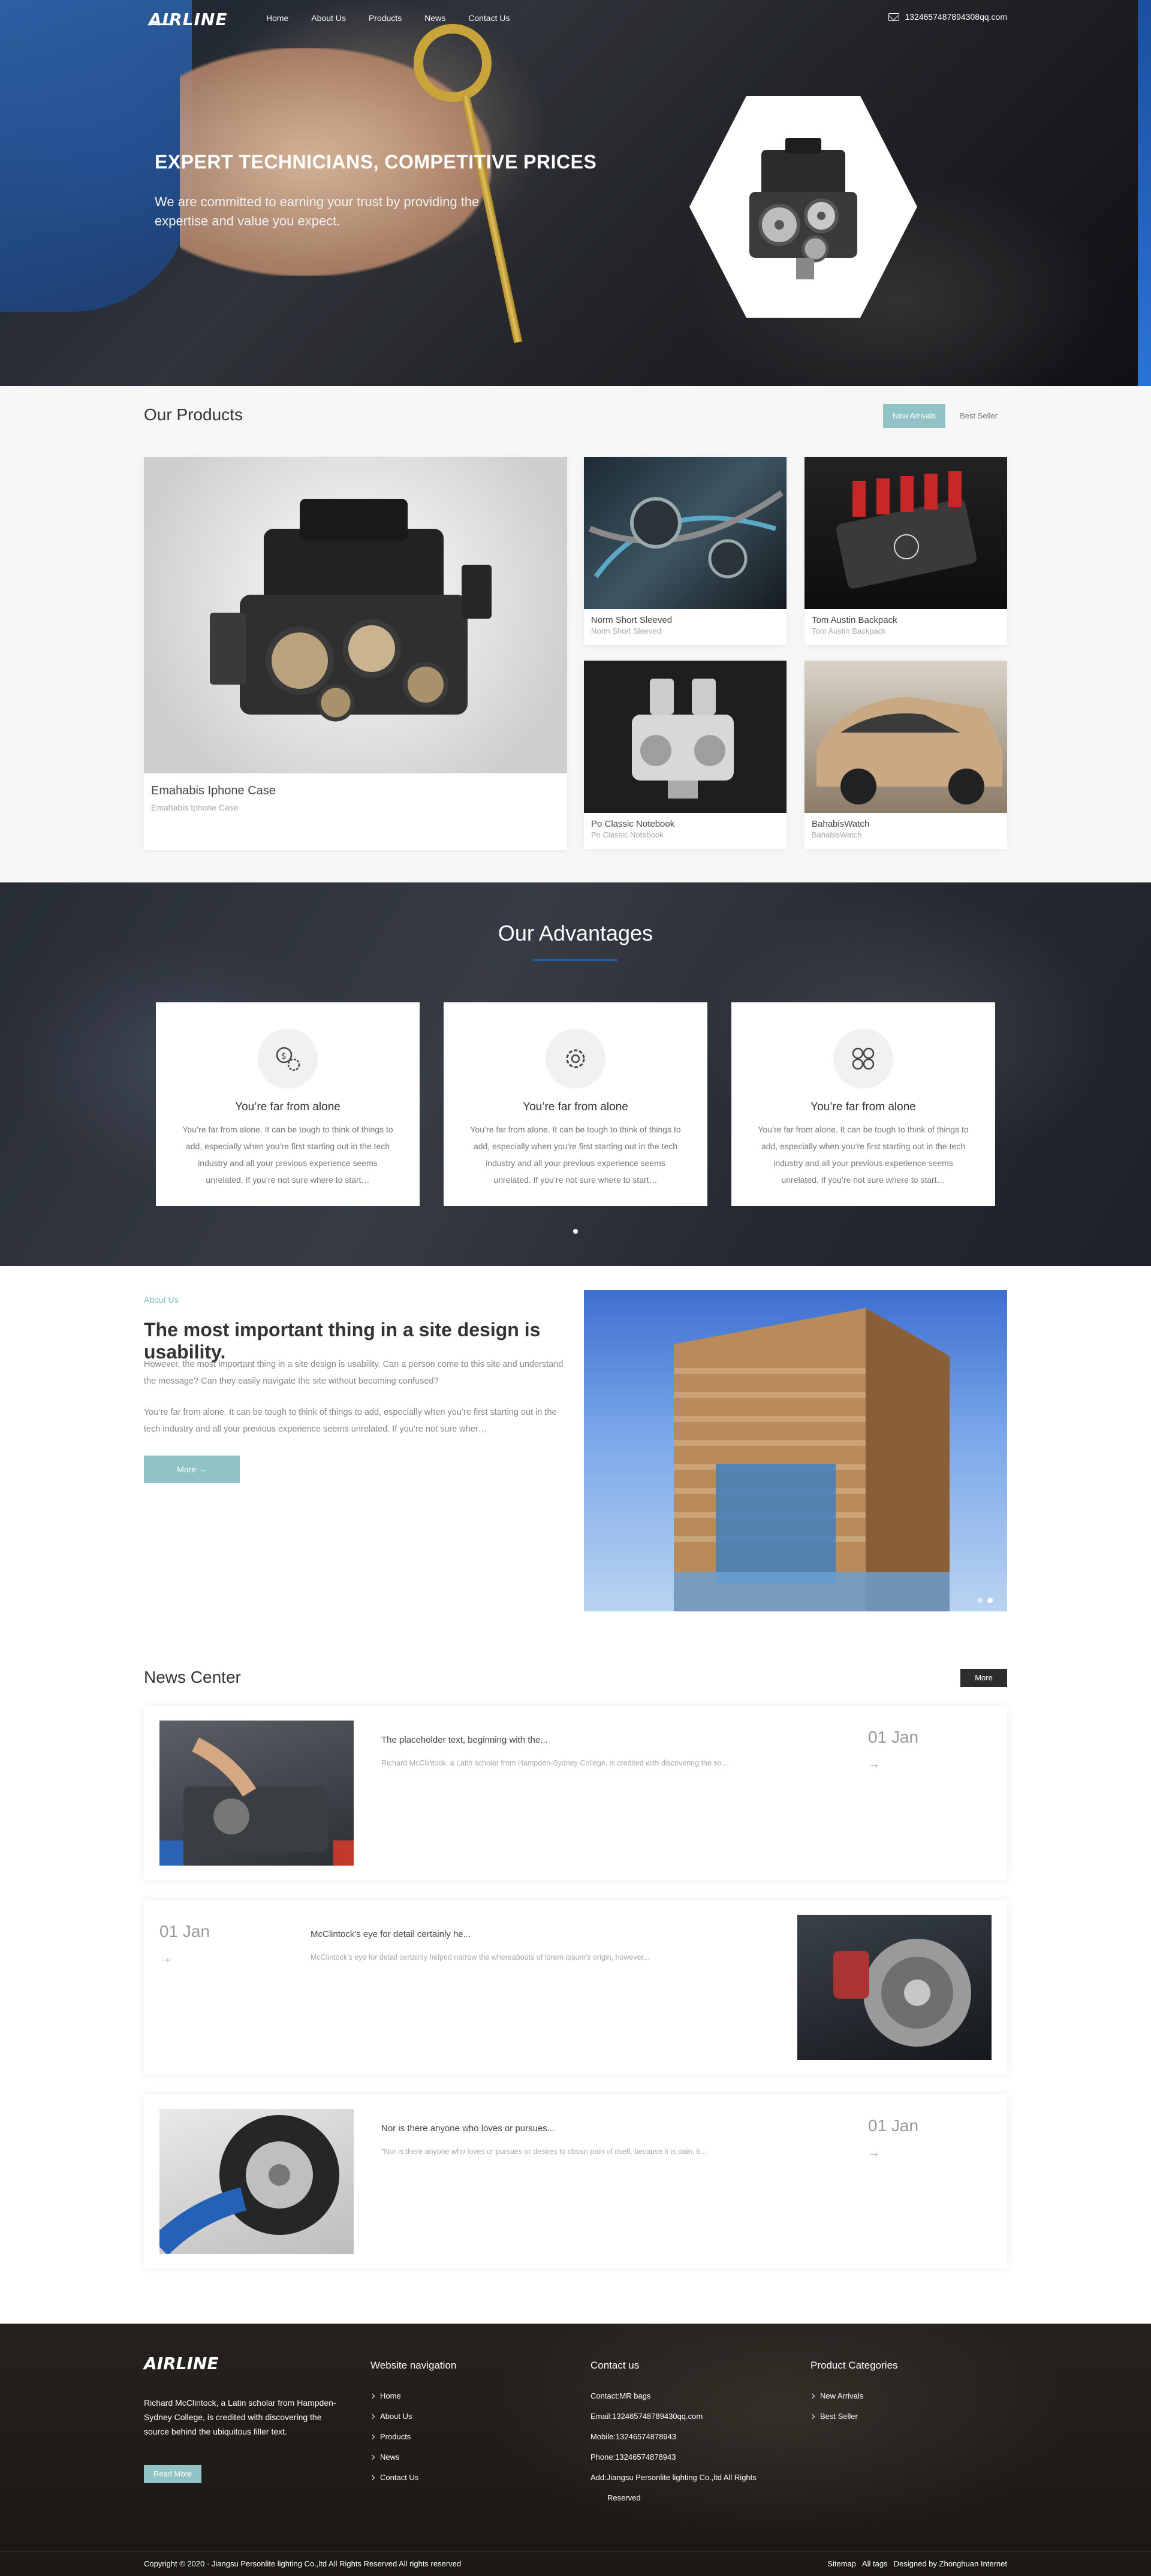  What do you see at coordinates (978, 416) in the screenshot?
I see `tab-best-seller: Best Seller` at bounding box center [978, 416].